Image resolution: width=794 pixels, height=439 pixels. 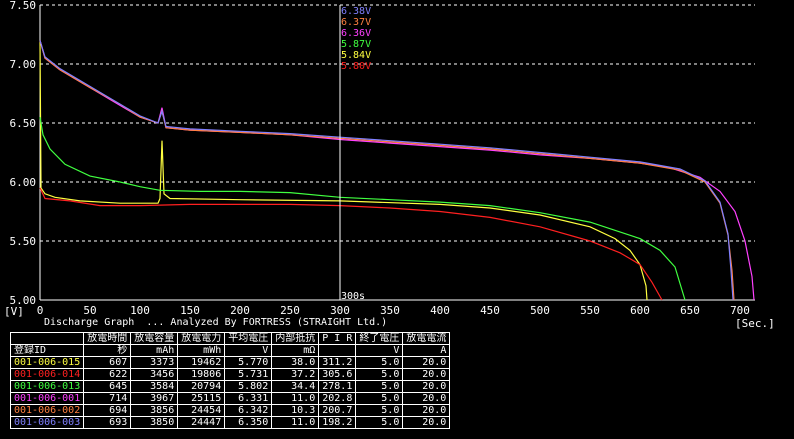 What do you see at coordinates (295, 410) in the screenshot?
I see `table-cell: 10.3` at bounding box center [295, 410].